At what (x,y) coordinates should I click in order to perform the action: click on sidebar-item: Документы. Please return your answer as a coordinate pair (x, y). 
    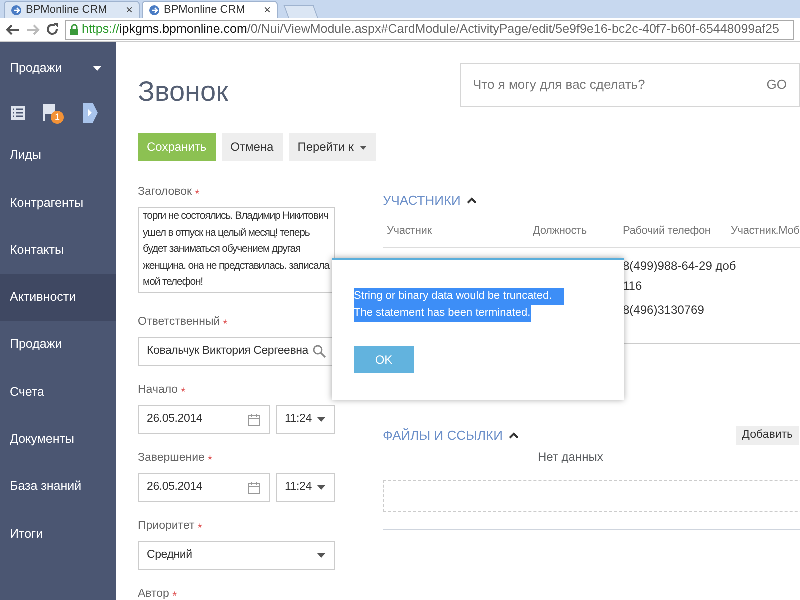
    Looking at the image, I should click on (58, 440).